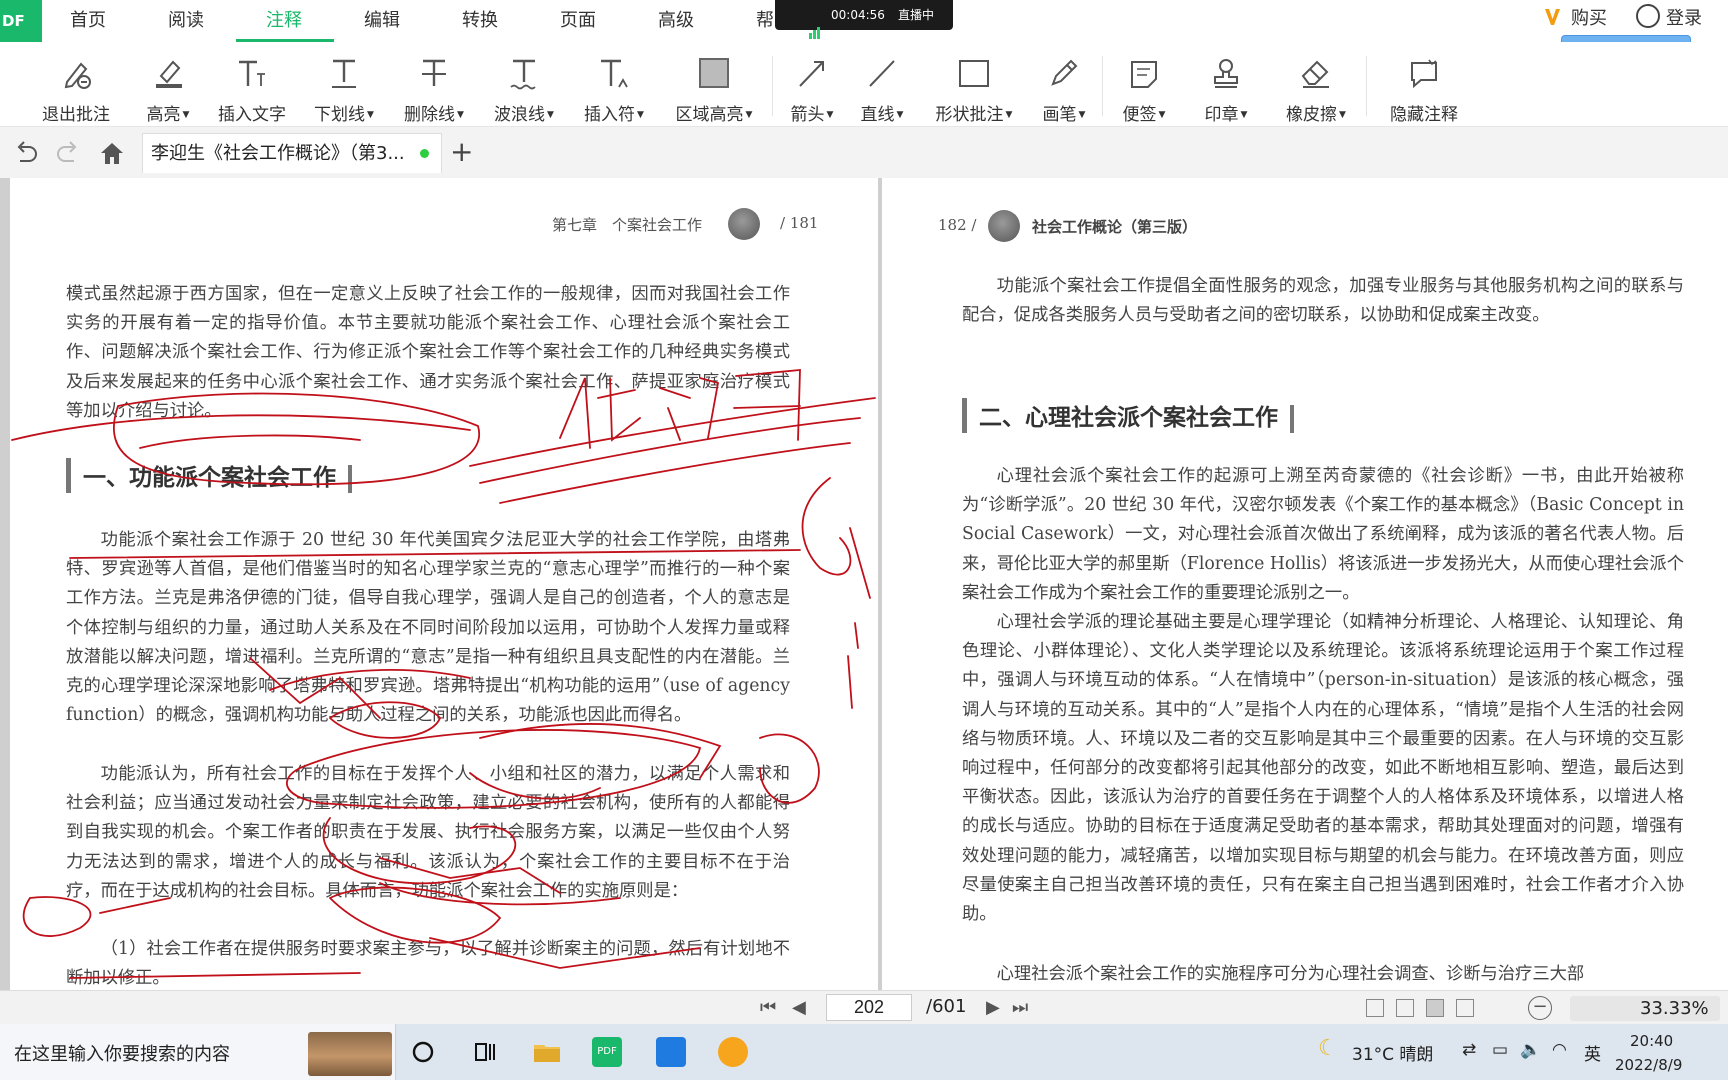 This screenshot has height=1080, width=1728. Describe the element at coordinates (112, 153) in the screenshot. I see `home-icon` at that location.